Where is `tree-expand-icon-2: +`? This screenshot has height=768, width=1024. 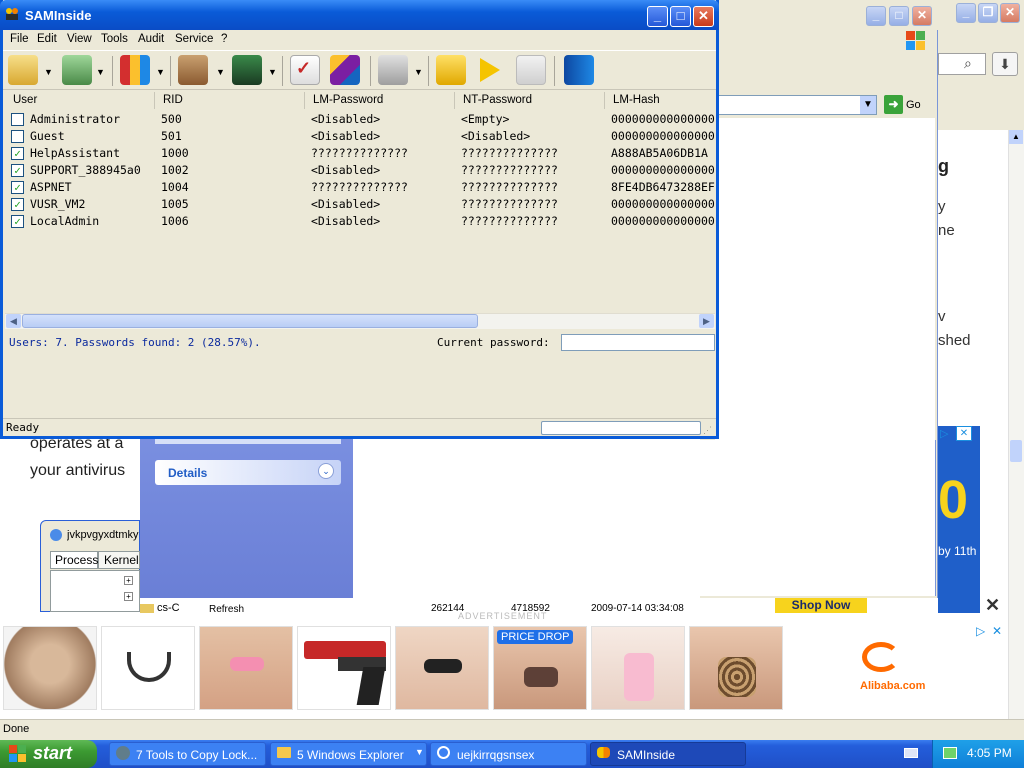 tree-expand-icon-2: + is located at coordinates (128, 596).